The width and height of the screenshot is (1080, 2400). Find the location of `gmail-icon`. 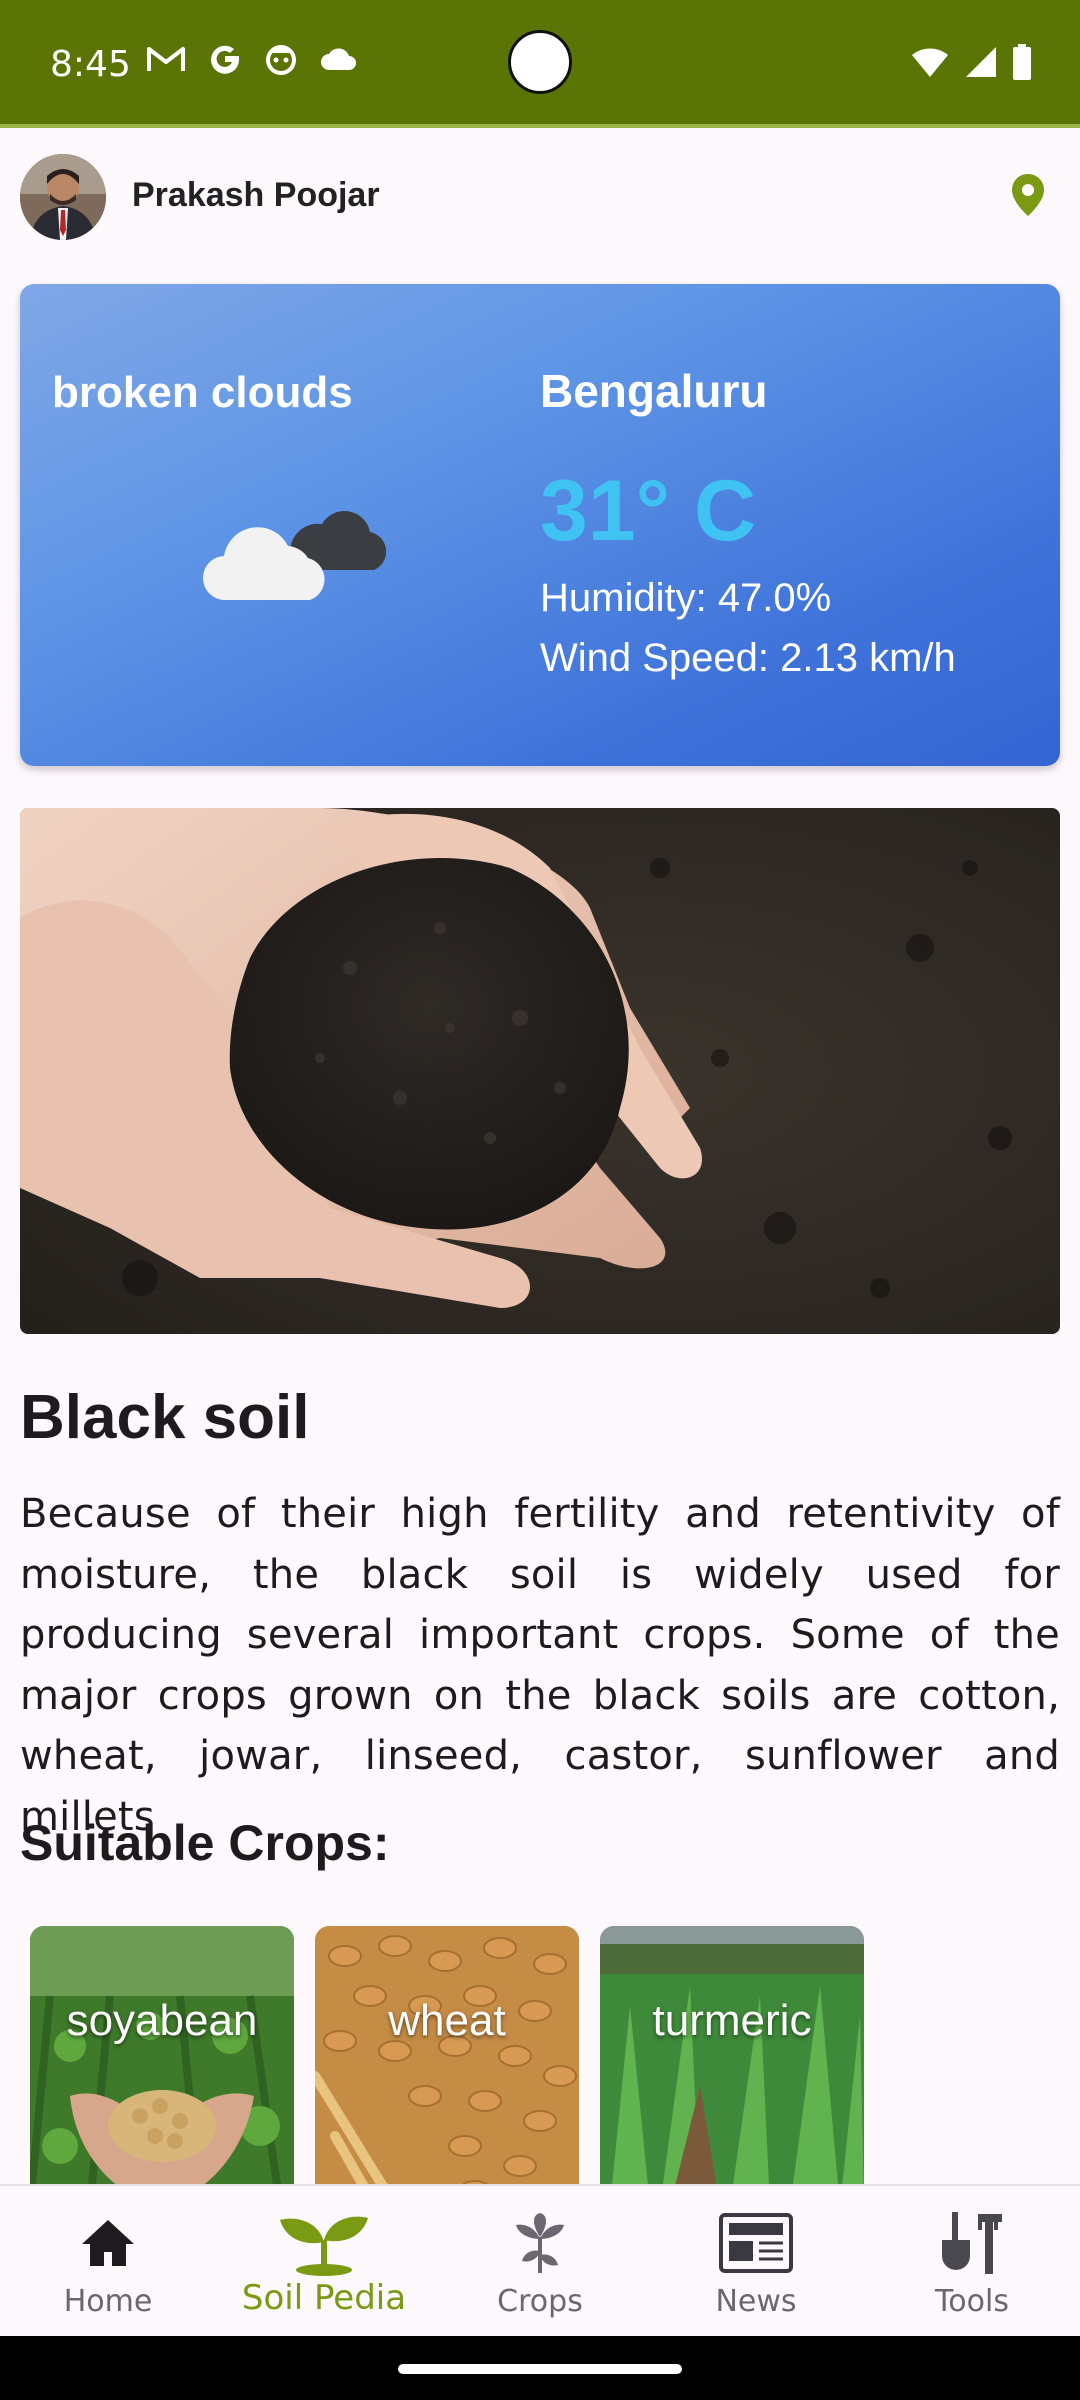

gmail-icon is located at coordinates (166, 59).